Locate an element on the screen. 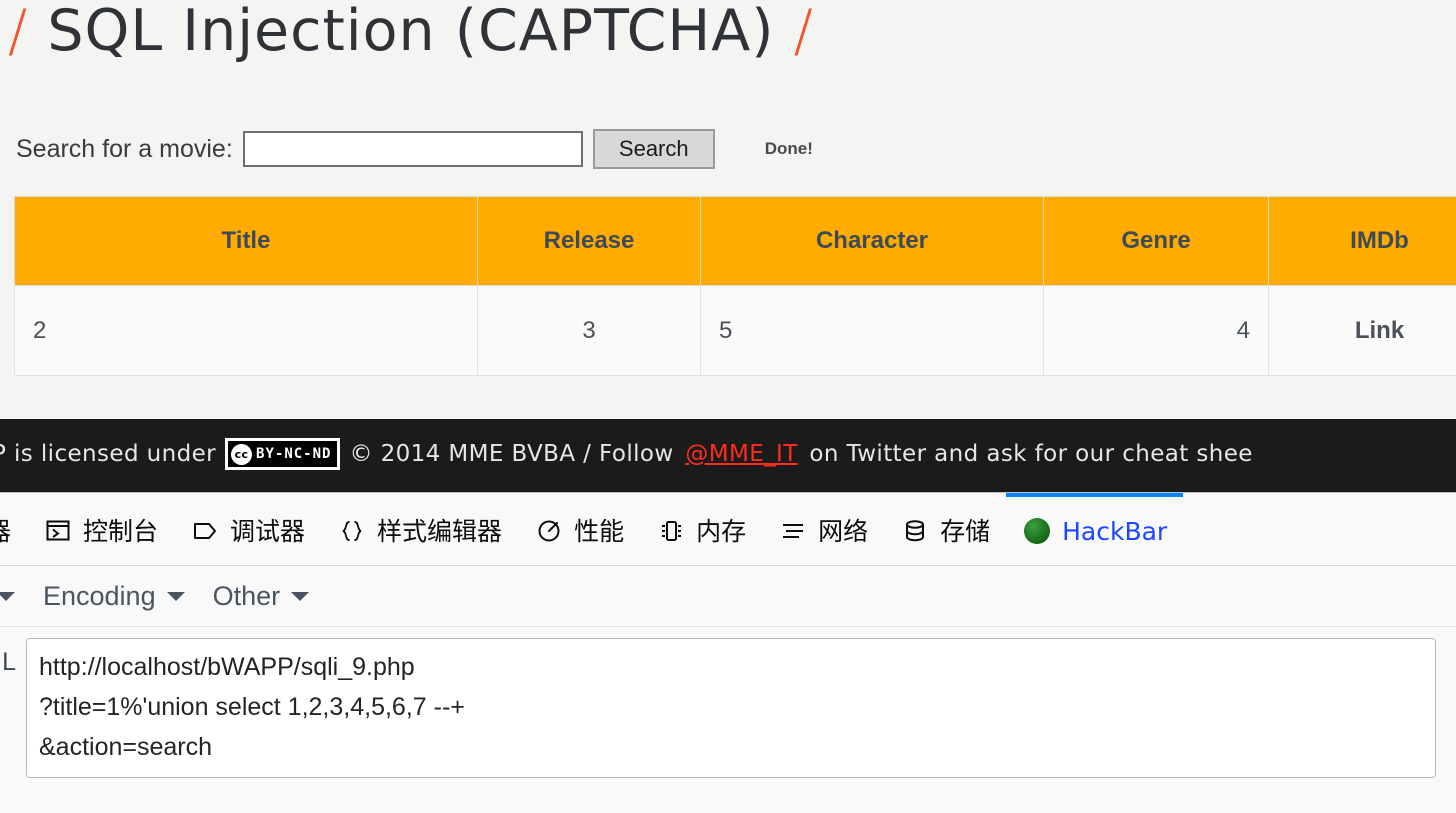  hackbar-icon is located at coordinates (1037, 531).